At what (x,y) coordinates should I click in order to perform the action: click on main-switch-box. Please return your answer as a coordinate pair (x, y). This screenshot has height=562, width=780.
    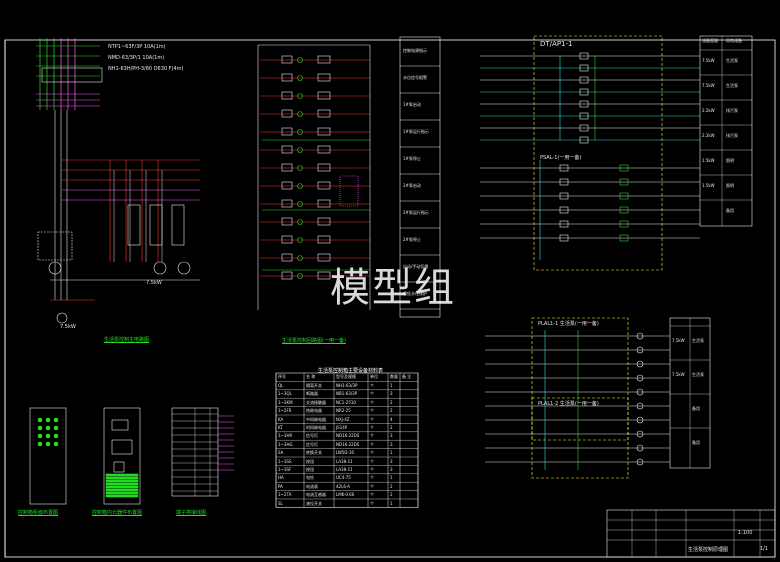
    Looking at the image, I should click on (72, 75).